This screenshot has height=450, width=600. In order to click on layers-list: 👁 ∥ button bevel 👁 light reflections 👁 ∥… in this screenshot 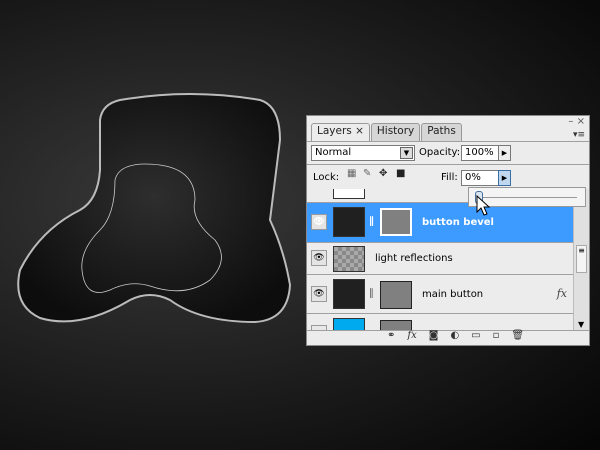, I will do `click(440, 260)`.